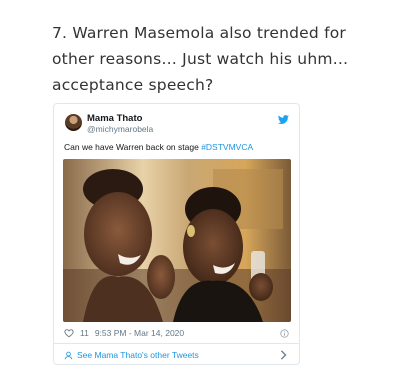 Image resolution: width=399 pixels, height=382 pixels. I want to click on see-more-label: See Mama Thato's other Tweets, so click(138, 355).